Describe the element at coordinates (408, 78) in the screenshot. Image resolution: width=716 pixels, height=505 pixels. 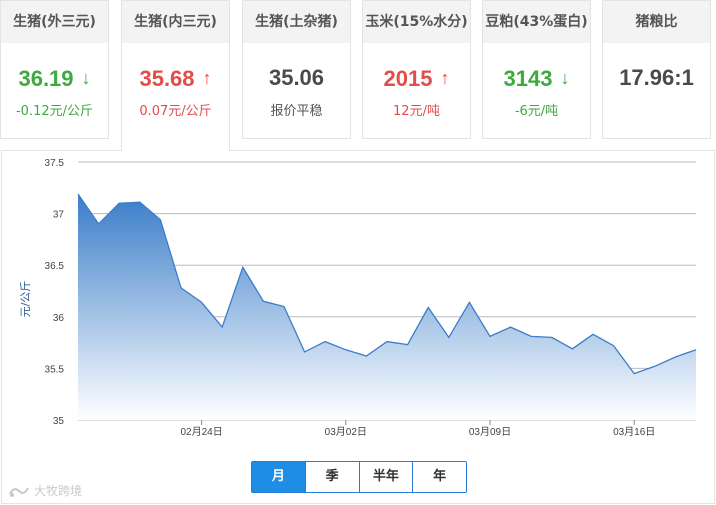
I see `card-value: 2015` at that location.